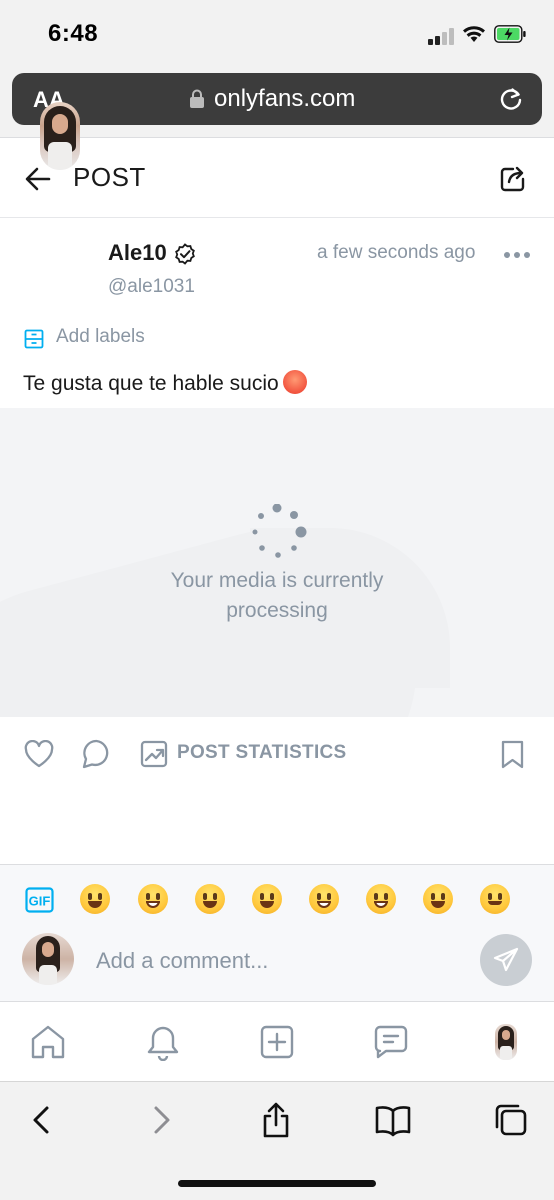  What do you see at coordinates (396, 252) in the screenshot?
I see `post-timestamp: a few seconds ago` at bounding box center [396, 252].